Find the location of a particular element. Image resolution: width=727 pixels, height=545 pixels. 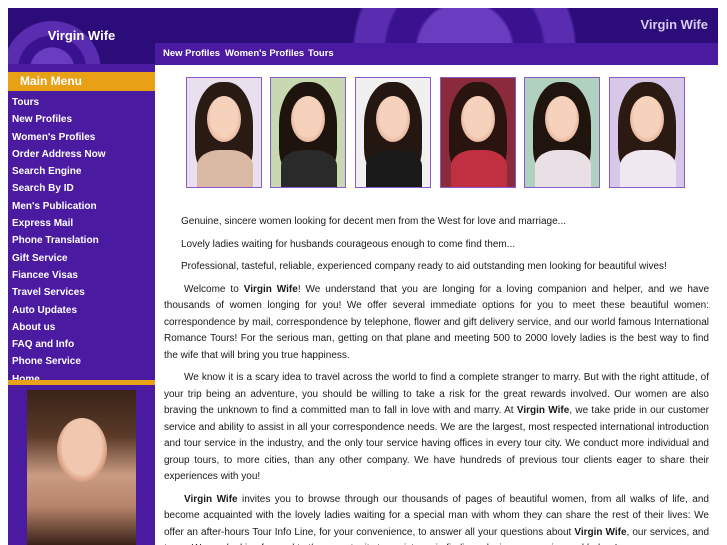

menu-link-phone-service: Phone Service is located at coordinates (46, 361).